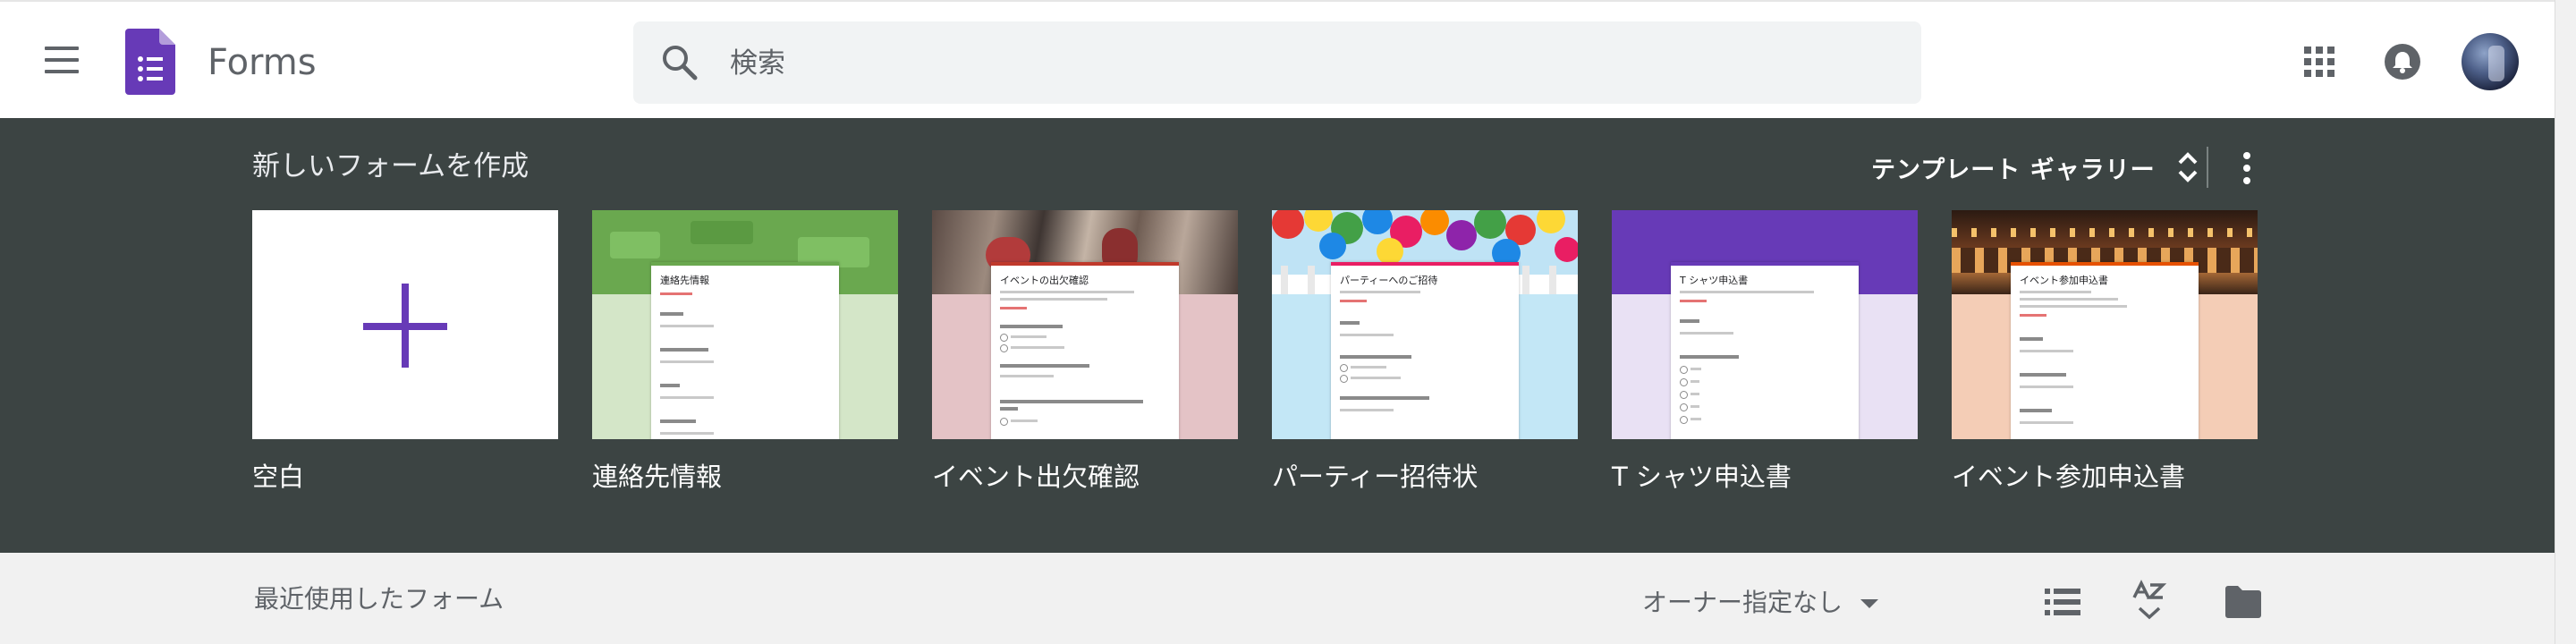 This screenshot has height=644, width=2576. I want to click on template-card-contact: 連絡先情報 連絡先情報, so click(745, 352).